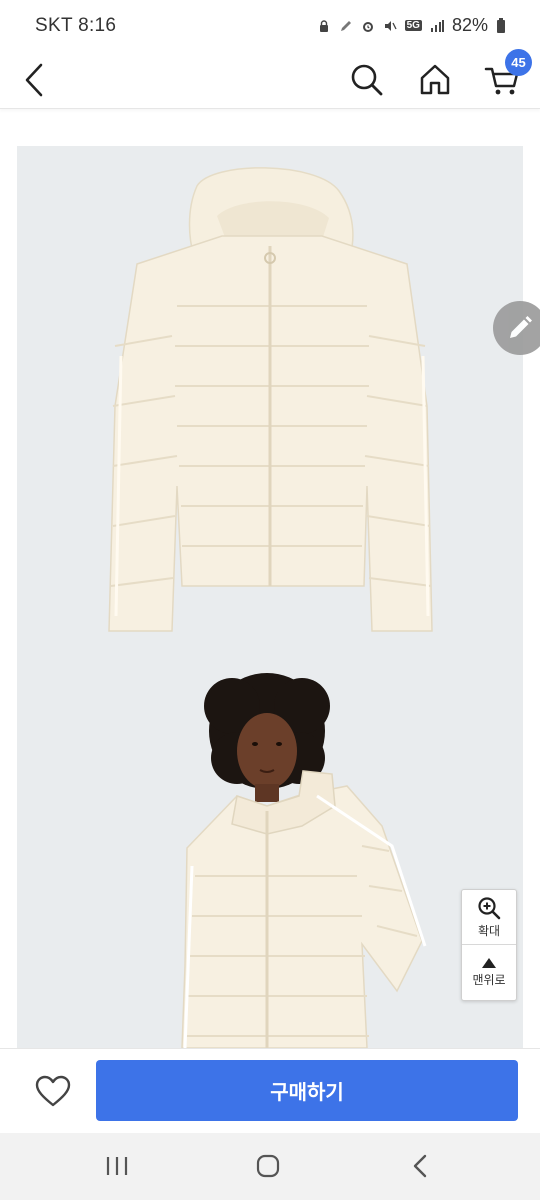 Image resolution: width=540 pixels, height=1200 pixels. What do you see at coordinates (76, 25) in the screenshot?
I see `status-carrier-time: SKT 8:16` at bounding box center [76, 25].